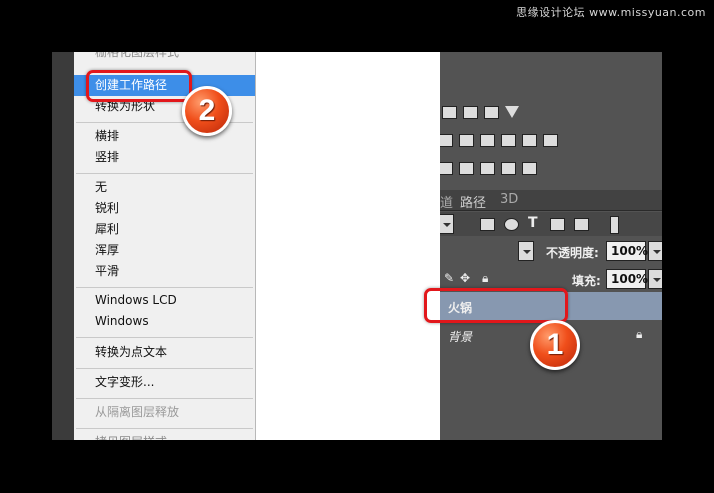  I want to click on adjustment-filter-icon, so click(511, 224).